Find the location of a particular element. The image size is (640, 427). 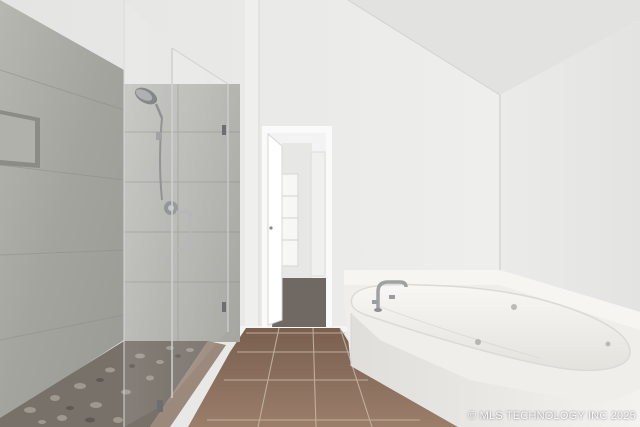

closet-shelving is located at coordinates (289, 220).